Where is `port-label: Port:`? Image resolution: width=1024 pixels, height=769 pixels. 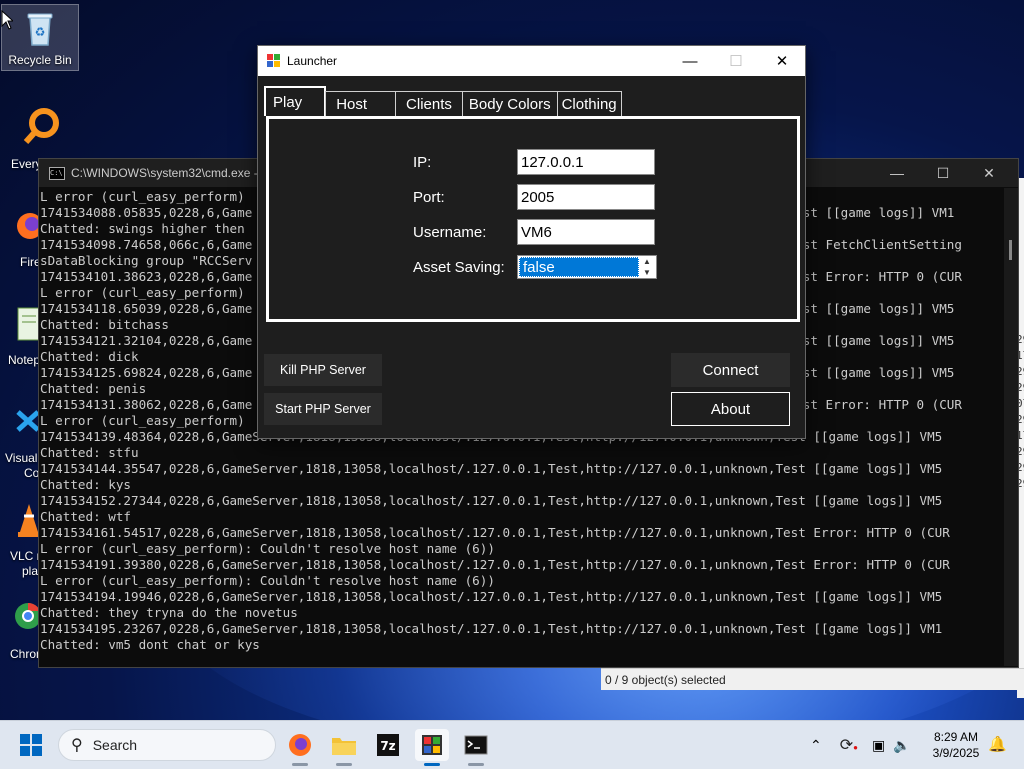 port-label: Port: is located at coordinates (429, 197).